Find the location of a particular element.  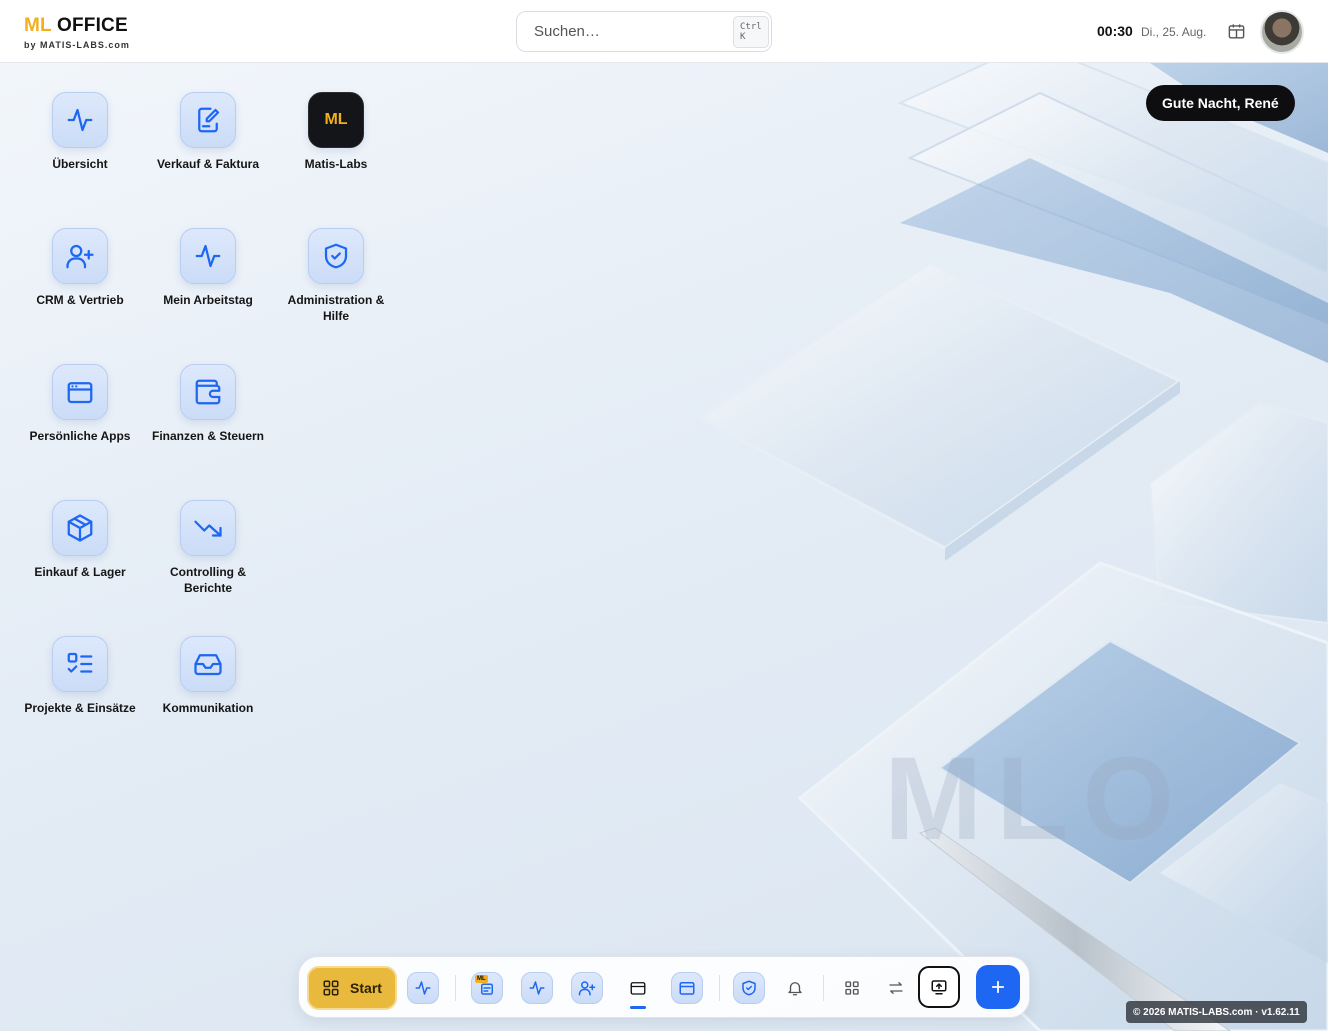

app-label: Administration & Hilfe is located at coordinates (336, 308).